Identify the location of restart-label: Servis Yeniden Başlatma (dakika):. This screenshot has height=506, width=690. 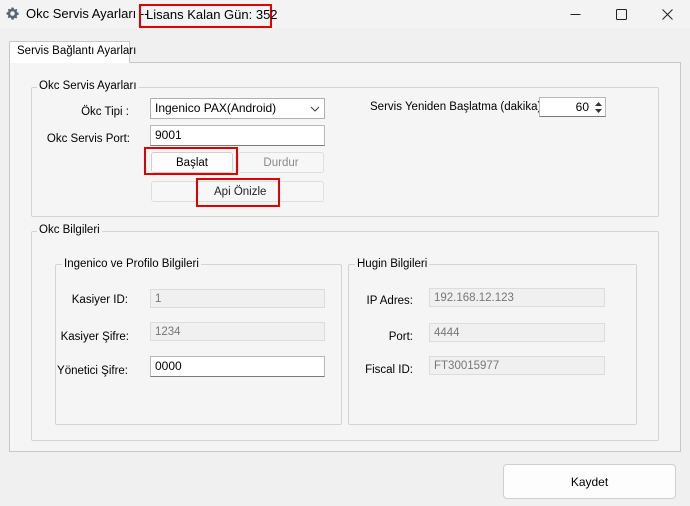
(457, 107).